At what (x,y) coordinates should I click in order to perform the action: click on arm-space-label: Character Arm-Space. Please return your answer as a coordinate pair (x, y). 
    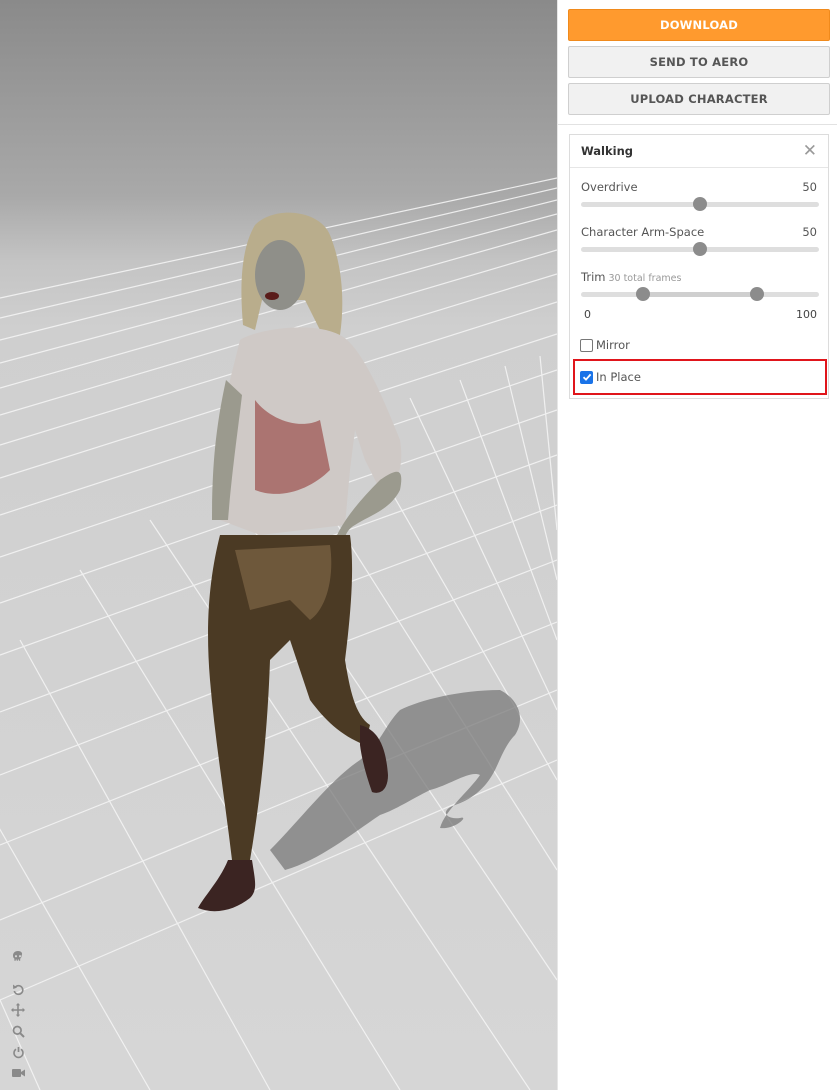
    Looking at the image, I should click on (643, 232).